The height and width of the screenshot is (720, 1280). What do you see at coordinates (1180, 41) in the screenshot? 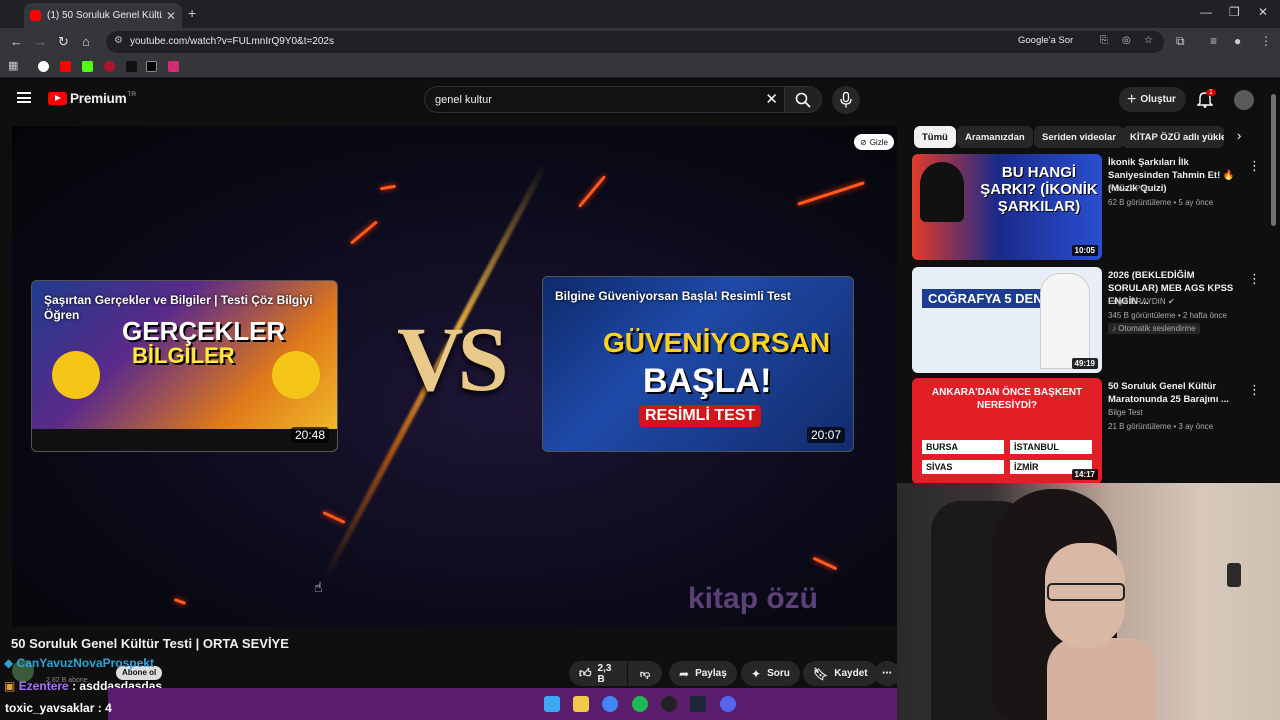
I see `extensions-icon: ⧉` at bounding box center [1180, 41].